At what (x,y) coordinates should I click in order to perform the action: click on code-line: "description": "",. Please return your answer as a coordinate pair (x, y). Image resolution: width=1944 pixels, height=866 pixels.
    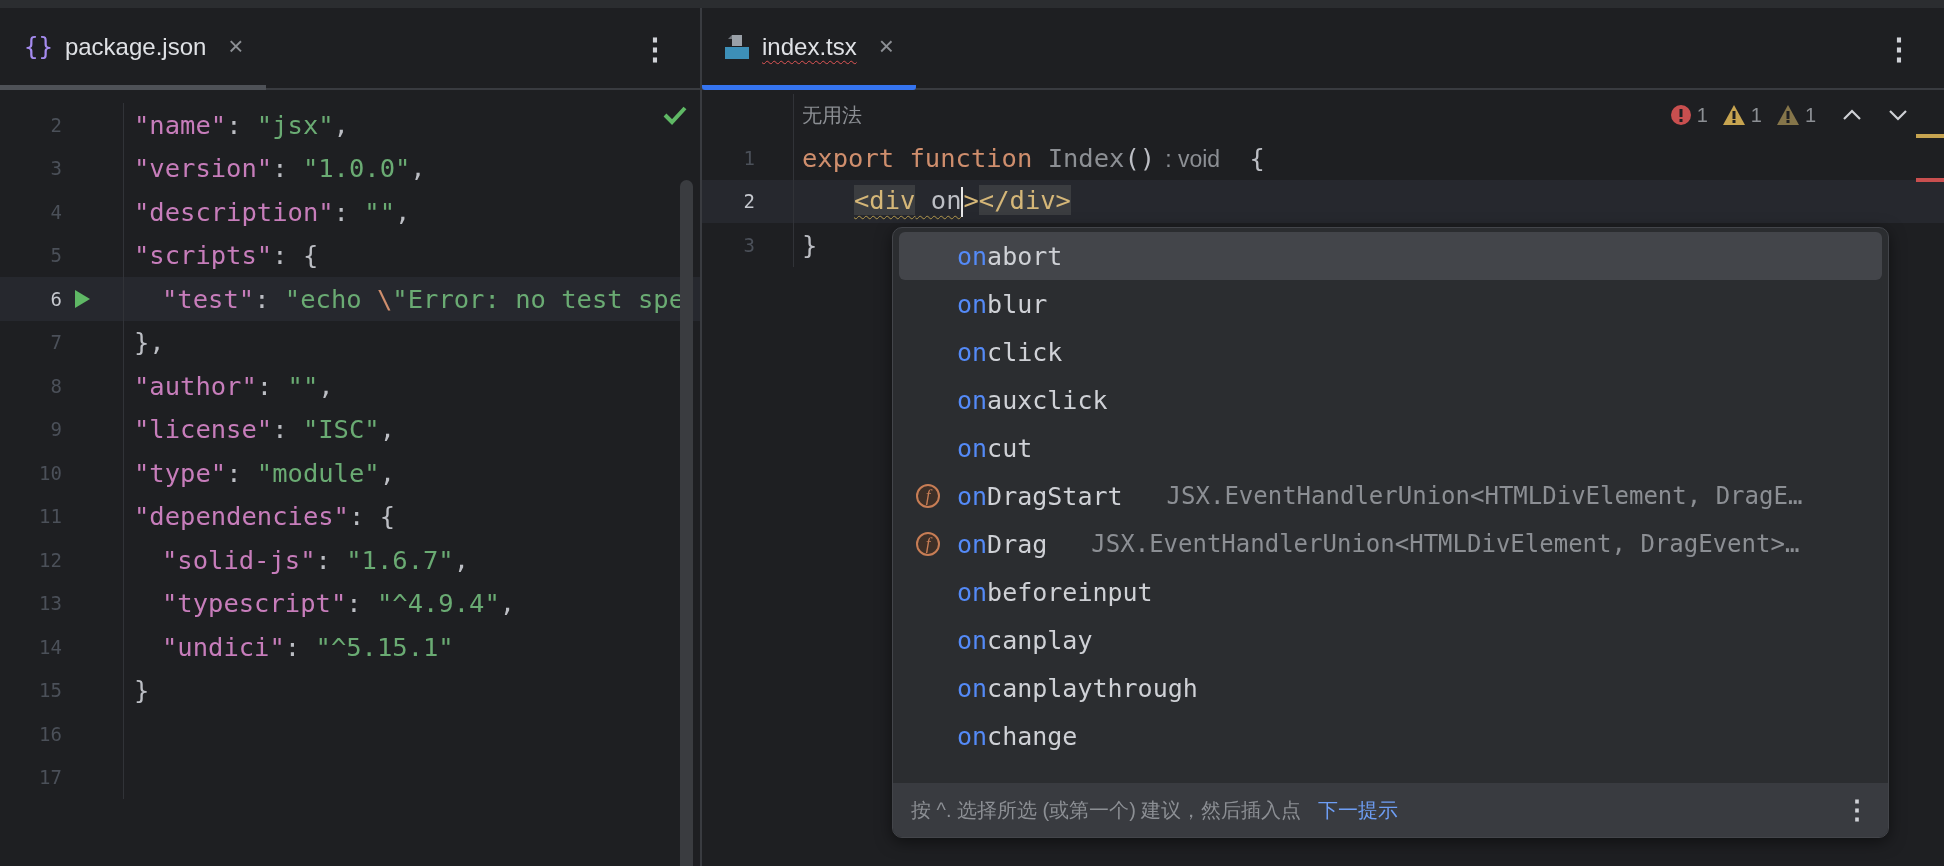
    Looking at the image, I should click on (272, 211).